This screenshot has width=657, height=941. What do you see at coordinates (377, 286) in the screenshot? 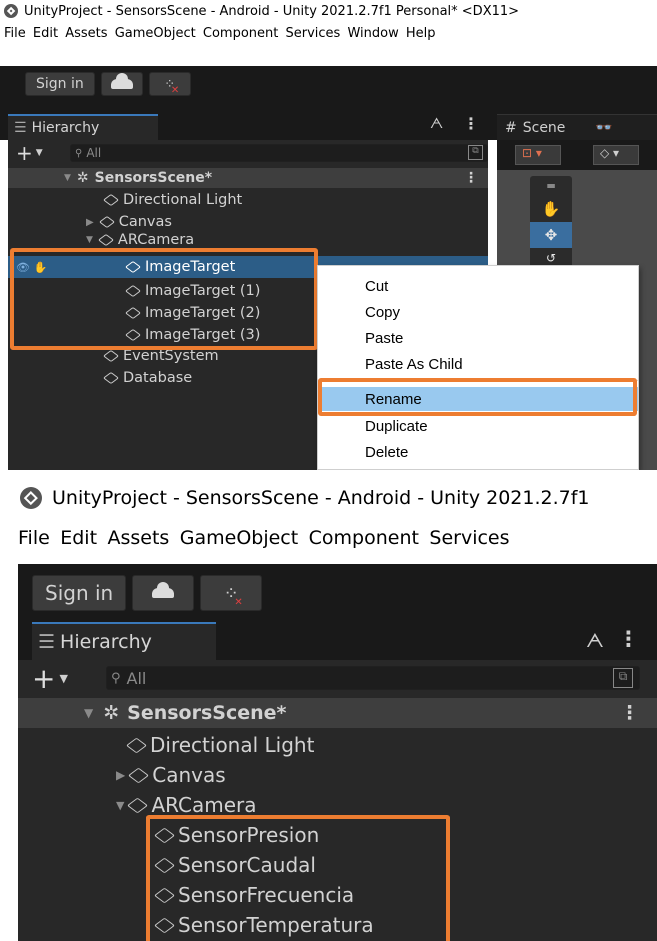
I see `menu-item-label: Cut` at bounding box center [377, 286].